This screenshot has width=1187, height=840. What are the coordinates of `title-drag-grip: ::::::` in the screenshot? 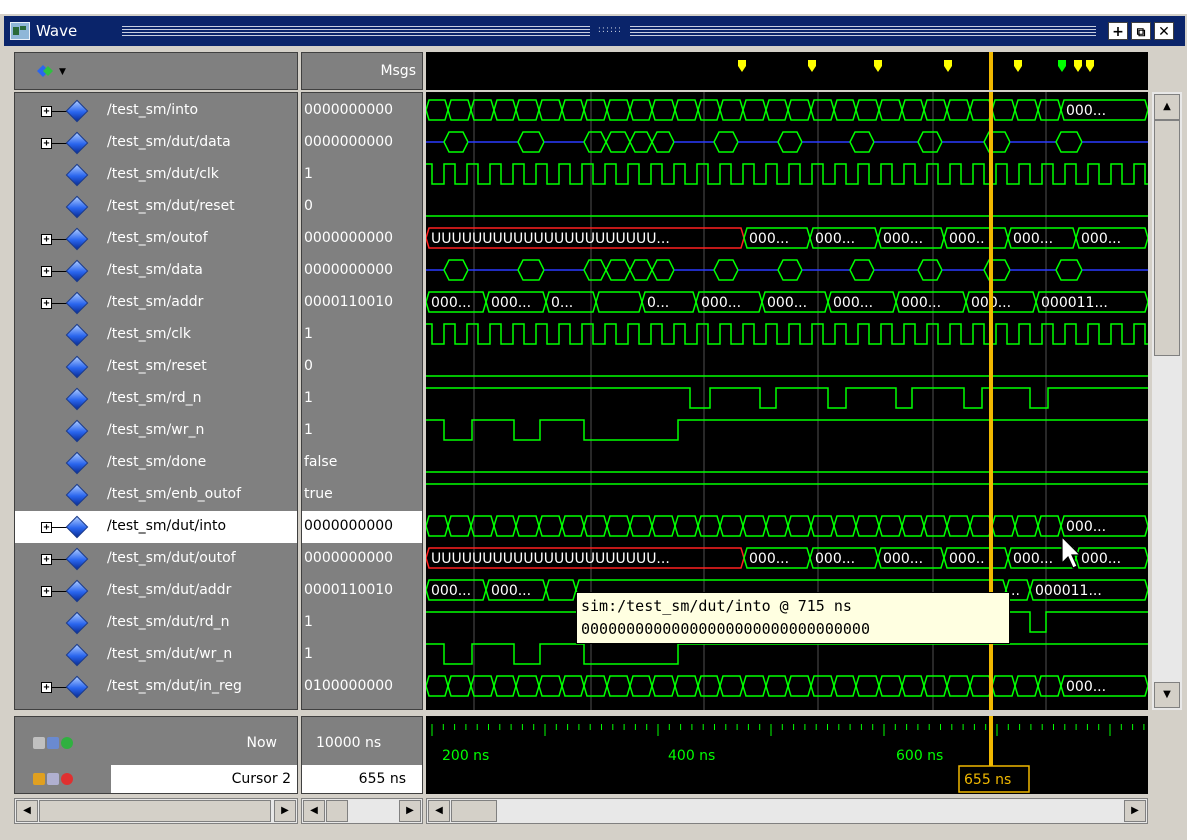 It's located at (610, 30).